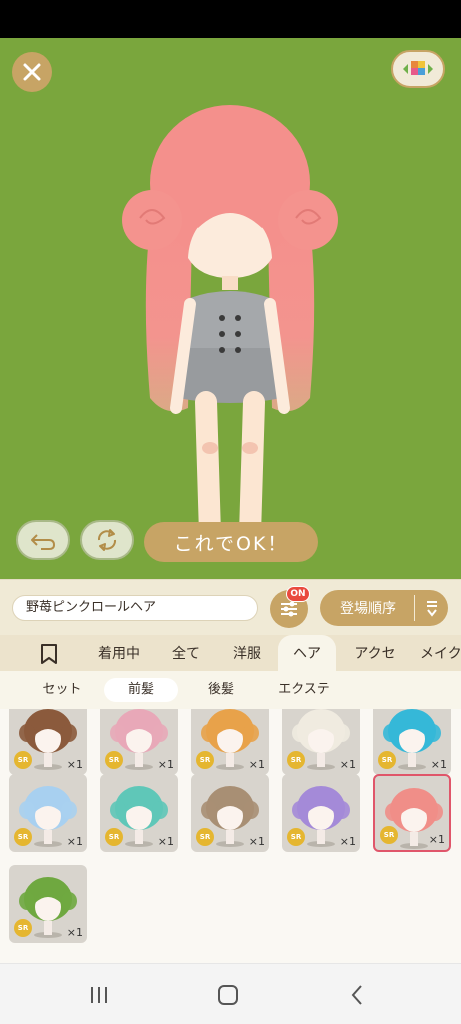 The width and height of the screenshot is (461, 1024). What do you see at coordinates (440, 653) in the screenshot?
I see `tab-makeup: メイク` at bounding box center [440, 653].